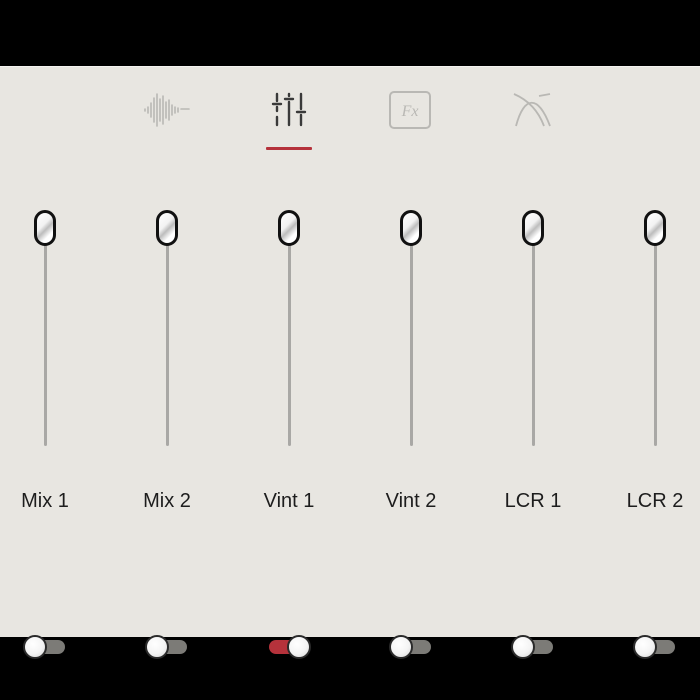 The height and width of the screenshot is (700, 700). Describe the element at coordinates (533, 501) in the screenshot. I see `channel-label: LCR 1` at that location.